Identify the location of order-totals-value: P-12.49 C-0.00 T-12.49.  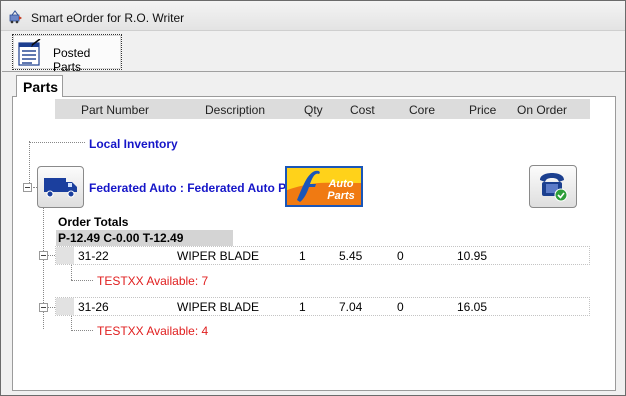
(121, 238).